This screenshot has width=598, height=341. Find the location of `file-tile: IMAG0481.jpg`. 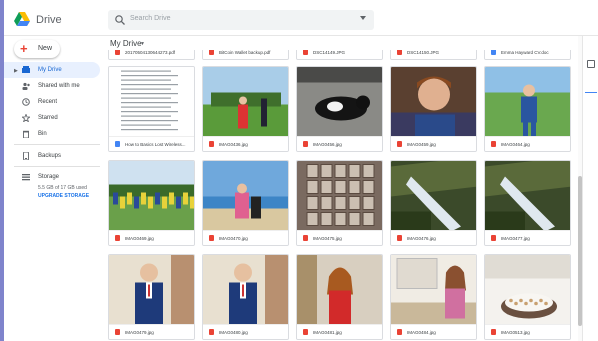

file-tile: IMAG0481.jpg is located at coordinates (339, 297).